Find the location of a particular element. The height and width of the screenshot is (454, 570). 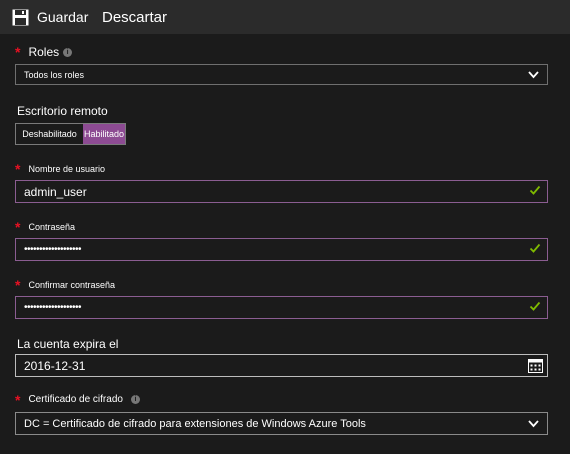

command-bar: Guardar Descartar is located at coordinates (285, 17).